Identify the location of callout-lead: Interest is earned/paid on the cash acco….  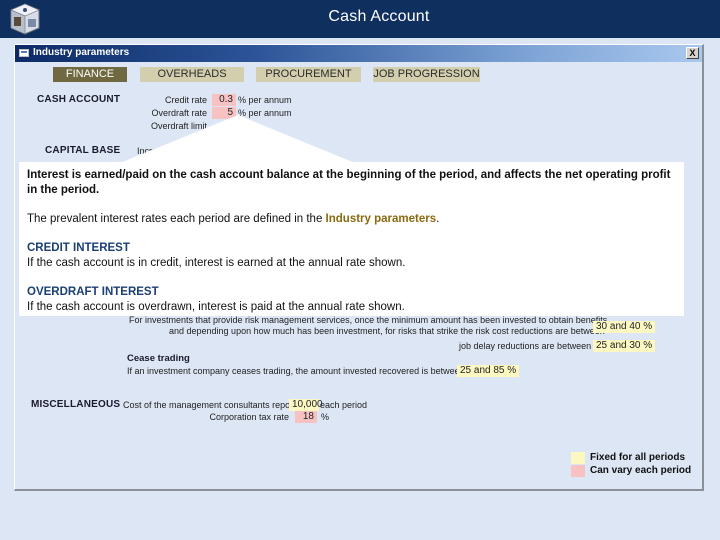
(349, 182).